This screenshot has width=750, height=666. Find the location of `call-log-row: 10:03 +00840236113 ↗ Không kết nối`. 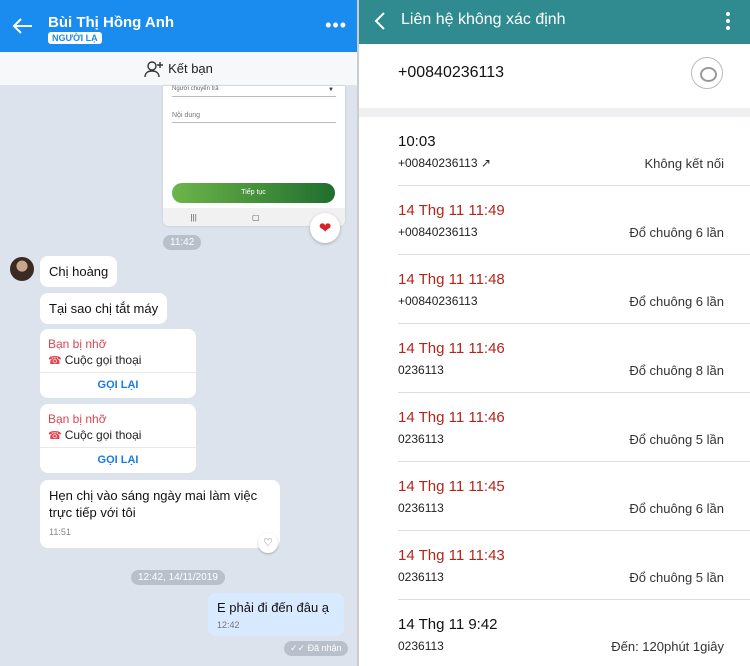

call-log-row: 10:03 +00840236113 ↗ Không kết nối is located at coordinates (574, 151).